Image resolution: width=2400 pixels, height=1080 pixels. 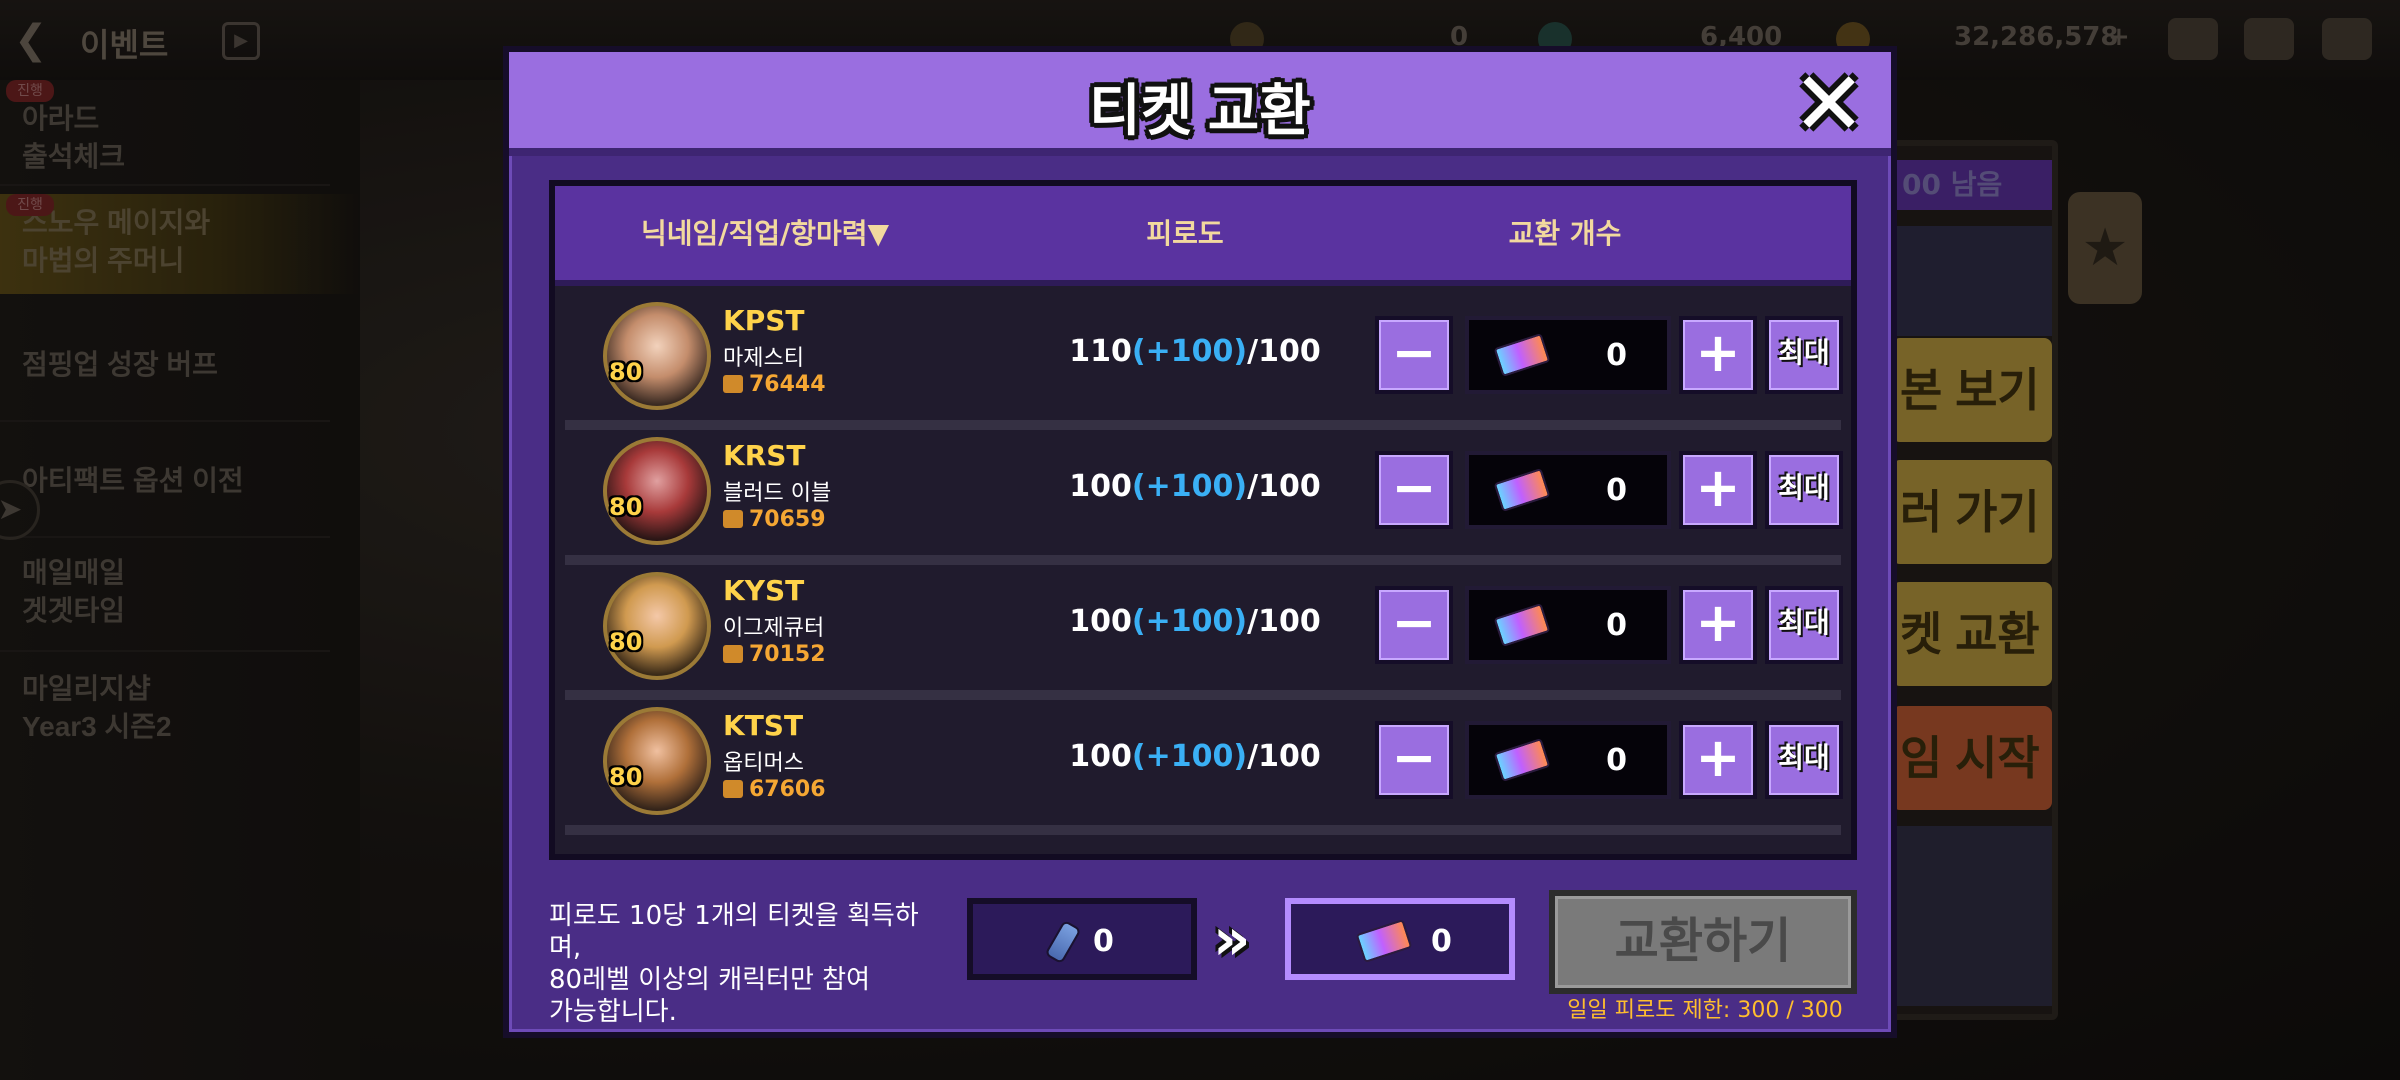 I want to click on character-job: 이그제큐터, so click(x=774, y=628).